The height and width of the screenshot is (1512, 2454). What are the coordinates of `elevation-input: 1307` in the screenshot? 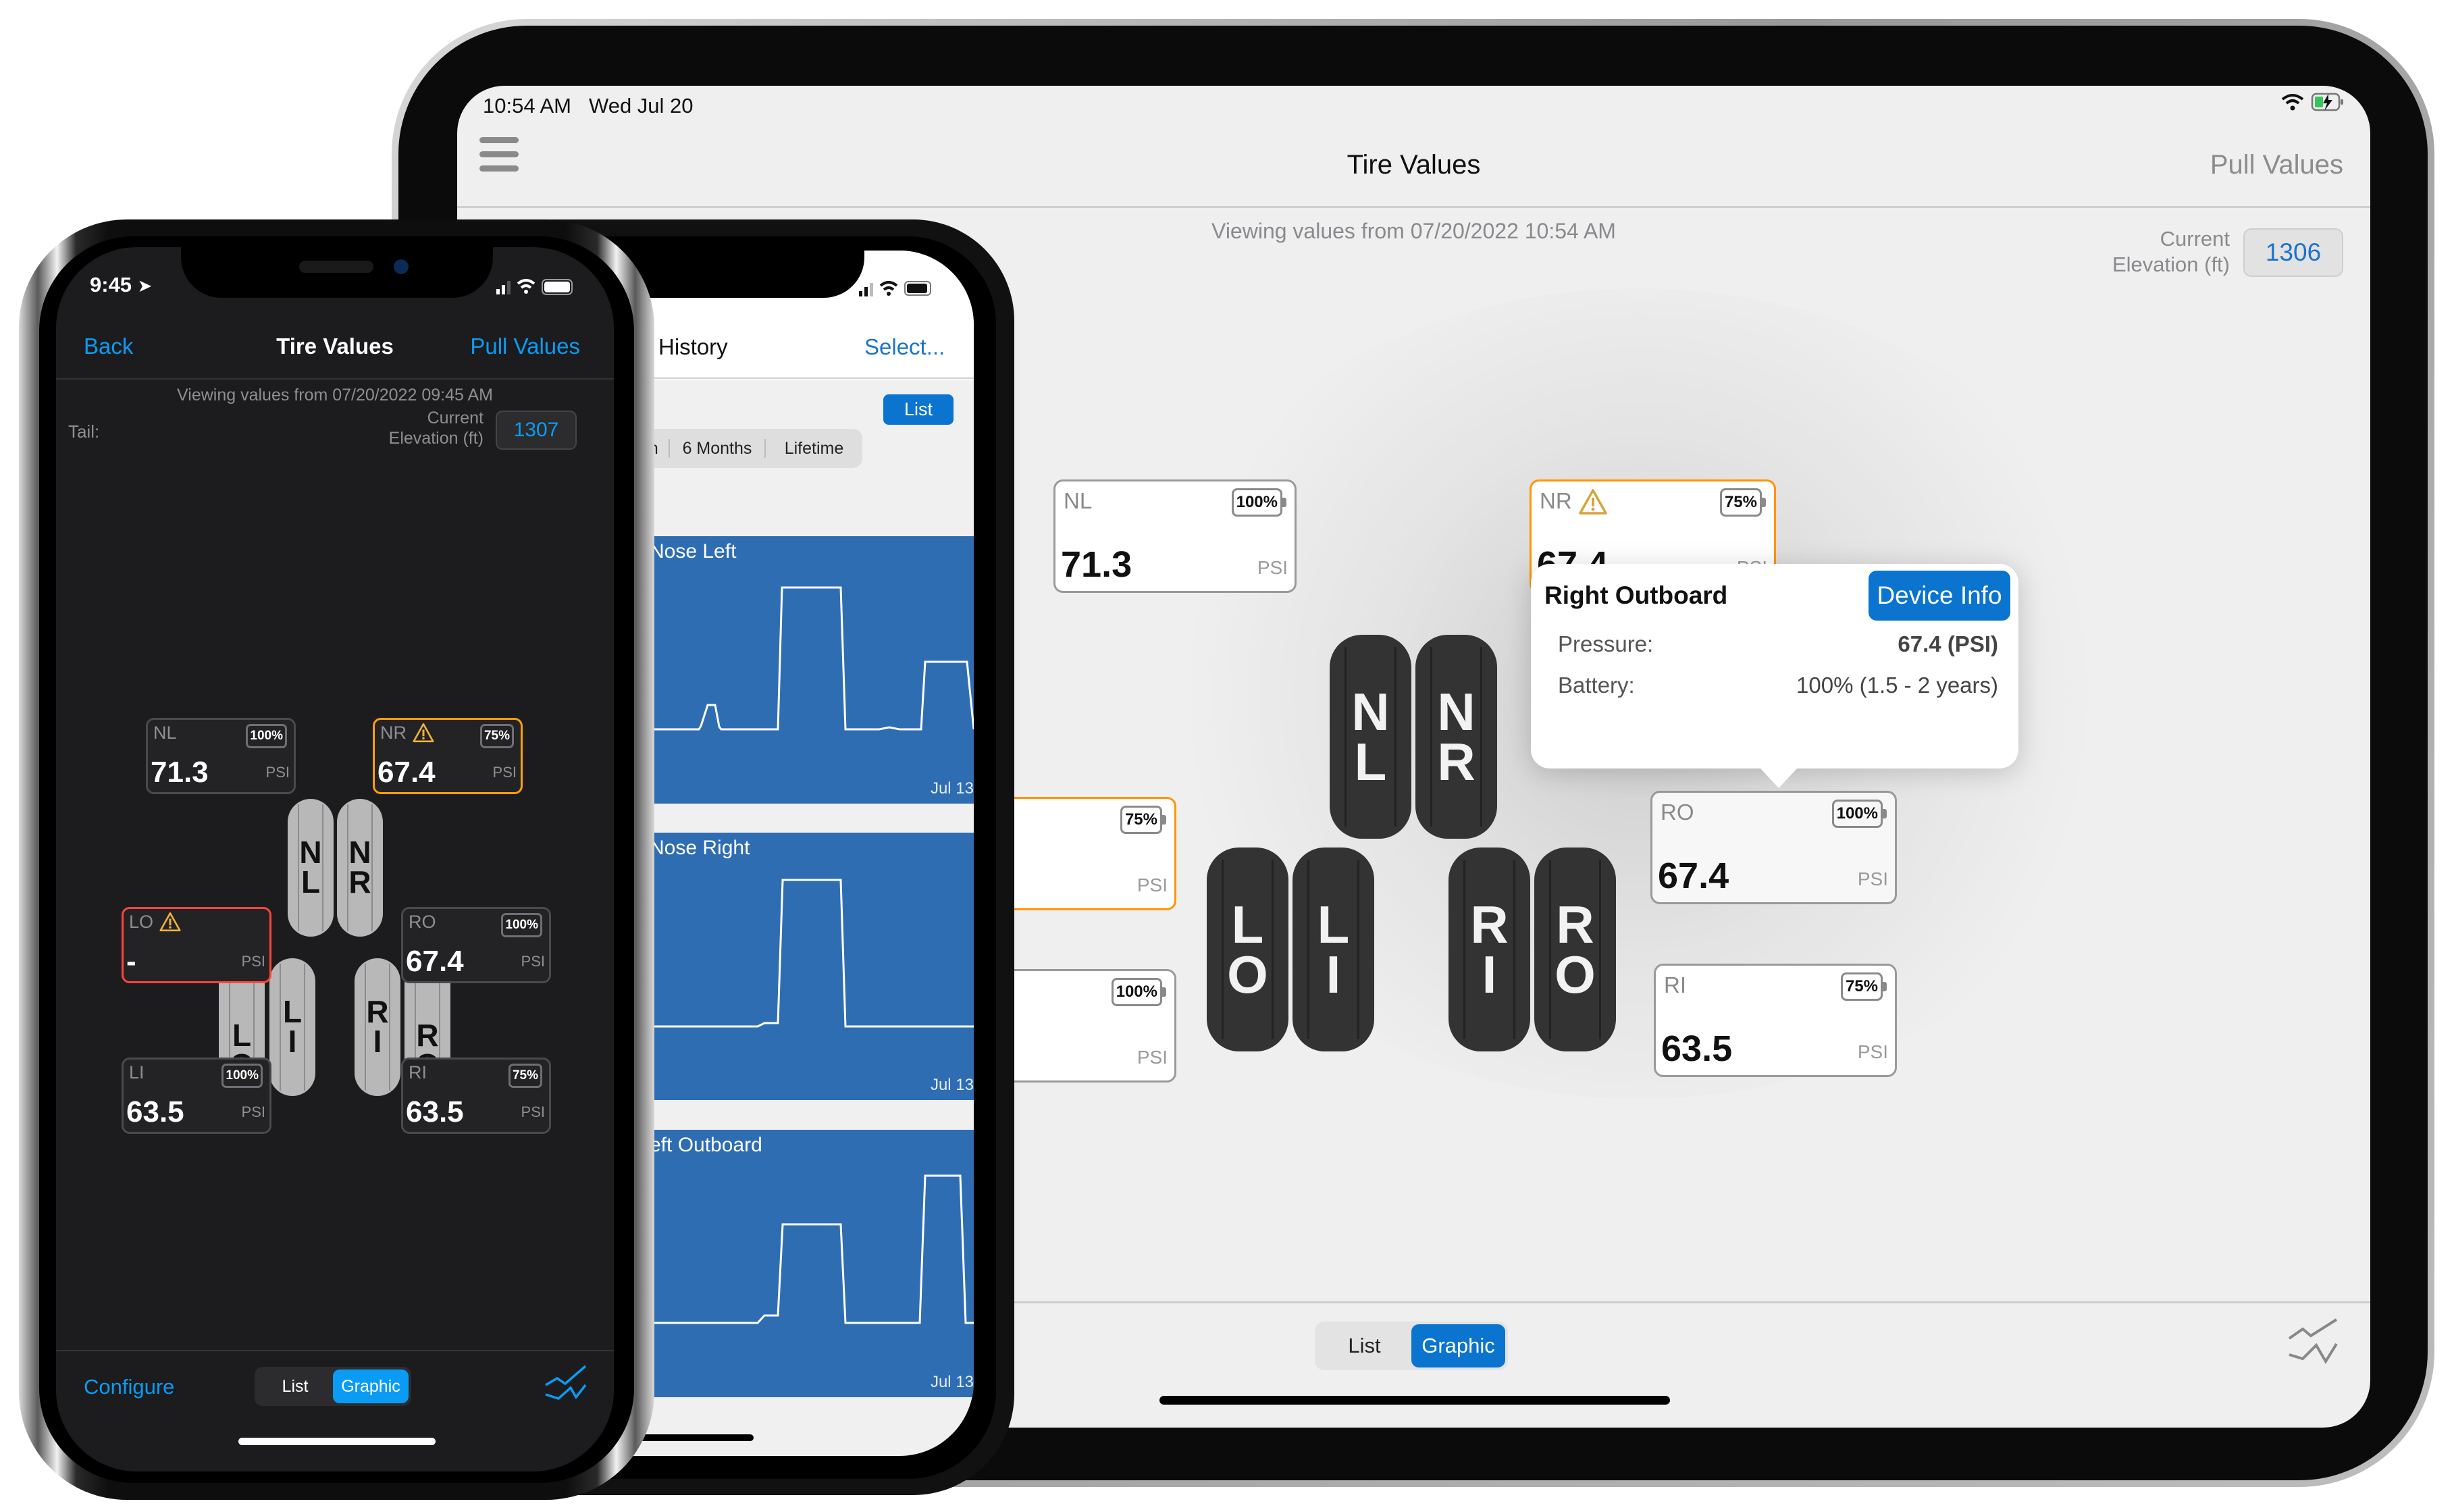 It's located at (536, 430).